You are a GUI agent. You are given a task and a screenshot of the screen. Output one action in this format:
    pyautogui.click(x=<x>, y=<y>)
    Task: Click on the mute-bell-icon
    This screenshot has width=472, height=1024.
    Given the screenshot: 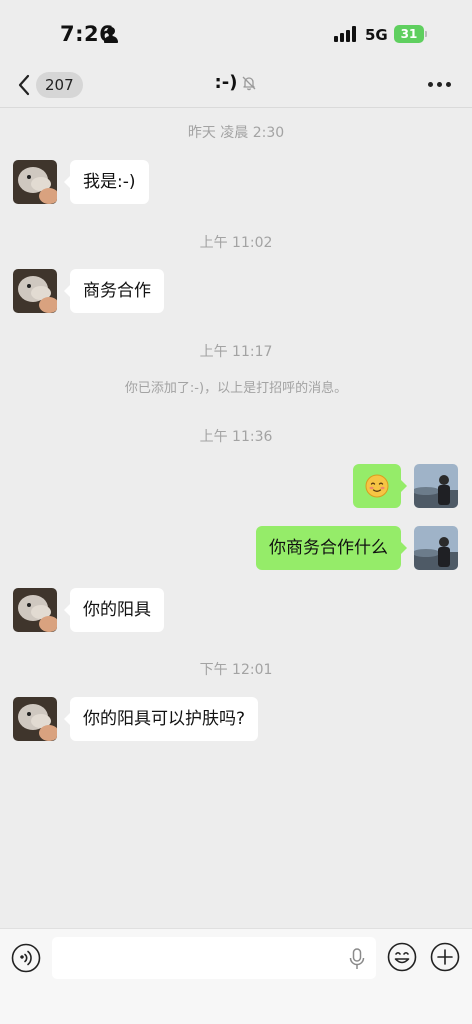 What is the action you would take?
    pyautogui.click(x=249, y=83)
    